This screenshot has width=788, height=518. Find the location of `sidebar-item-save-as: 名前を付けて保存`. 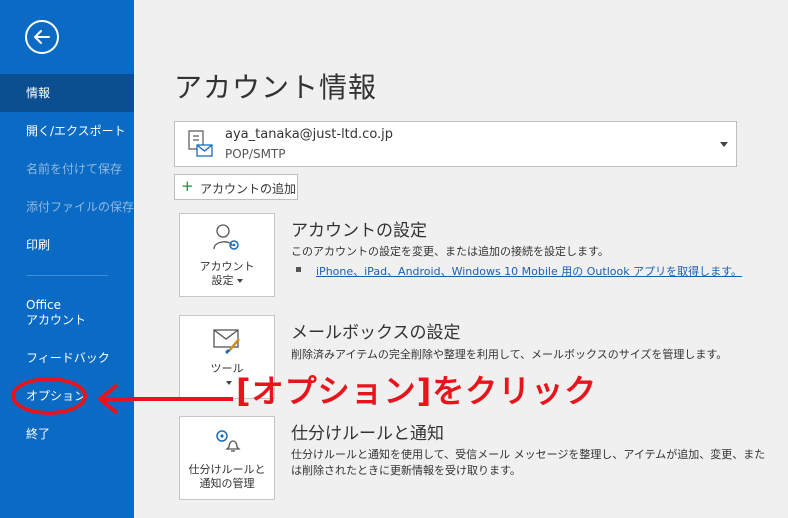

sidebar-item-save-as: 名前を付けて保存 is located at coordinates (67, 169).